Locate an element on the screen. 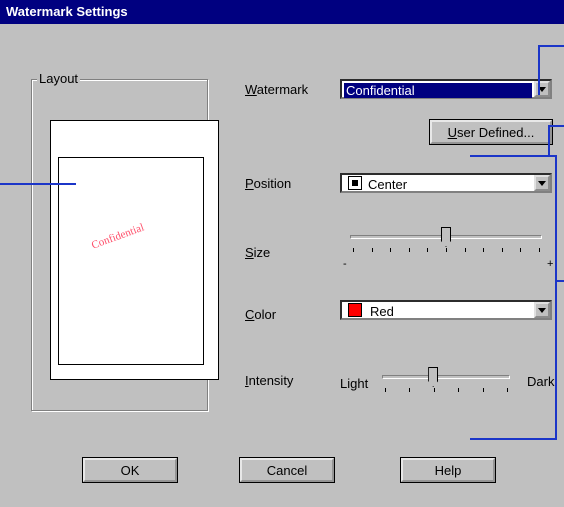 The image size is (564, 507). size-max-mark: + is located at coordinates (550, 264).